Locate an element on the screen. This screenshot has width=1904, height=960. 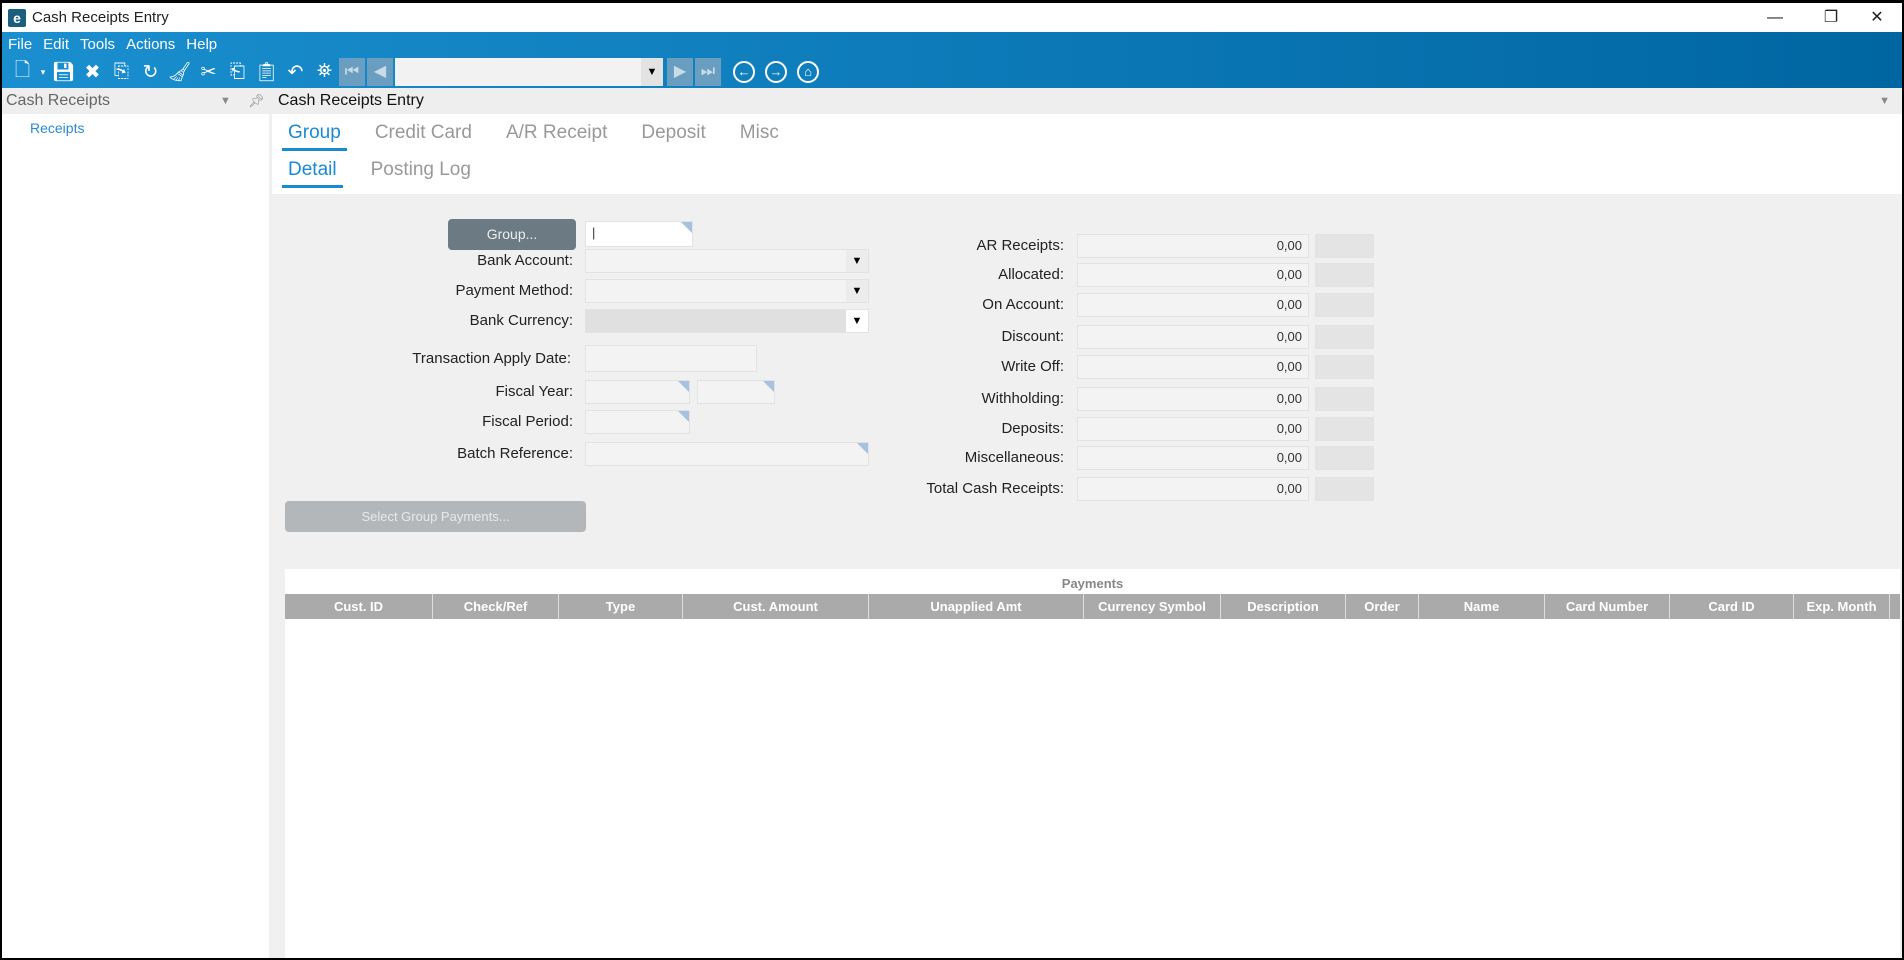
total-label: Miscellaneous: is located at coordinates (1014, 457).